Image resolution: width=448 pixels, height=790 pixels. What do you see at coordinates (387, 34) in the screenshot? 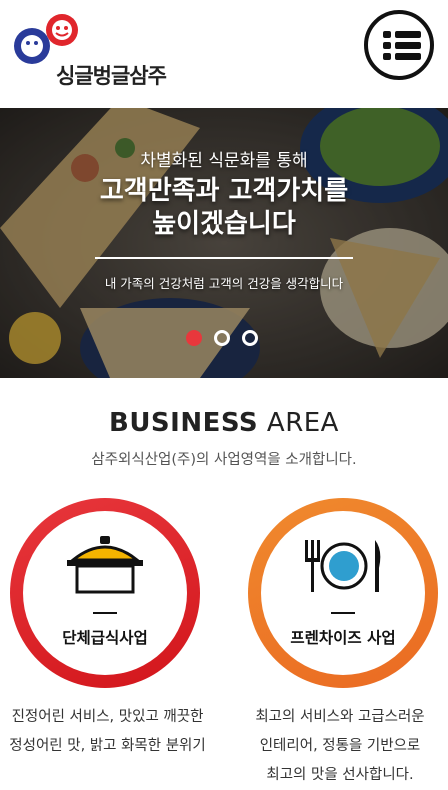
I see `menu-icon` at bounding box center [387, 34].